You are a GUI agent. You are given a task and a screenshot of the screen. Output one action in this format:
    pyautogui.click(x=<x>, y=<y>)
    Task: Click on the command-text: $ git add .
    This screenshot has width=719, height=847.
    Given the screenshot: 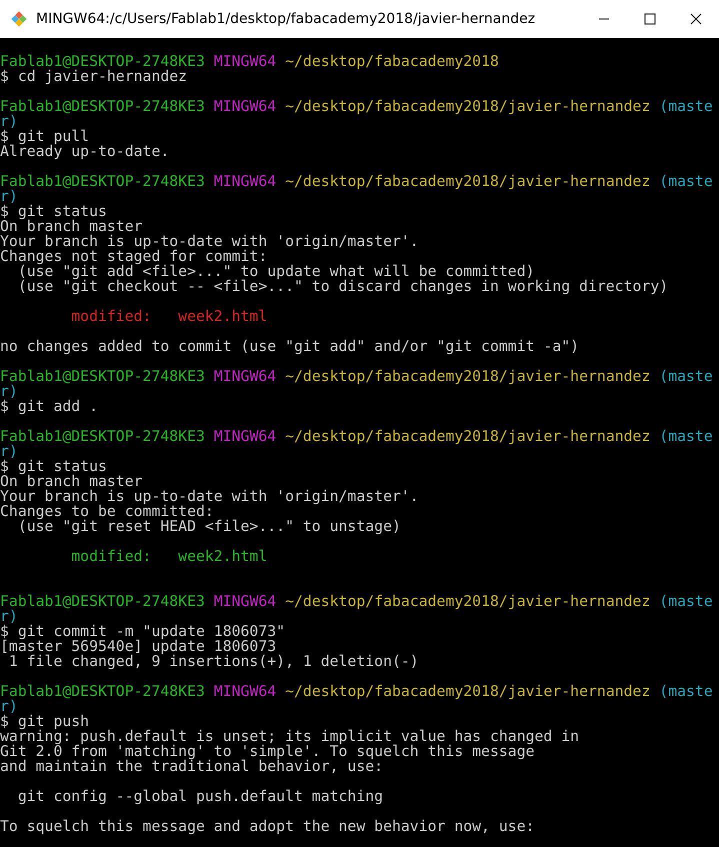 What is the action you would take?
    pyautogui.click(x=49, y=406)
    